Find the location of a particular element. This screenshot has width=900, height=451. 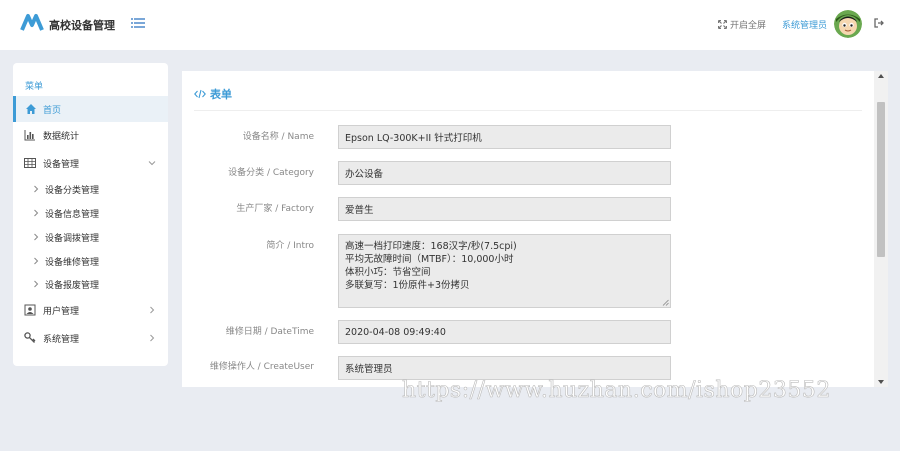

app-title: 高校设备管理 is located at coordinates (82, 25).